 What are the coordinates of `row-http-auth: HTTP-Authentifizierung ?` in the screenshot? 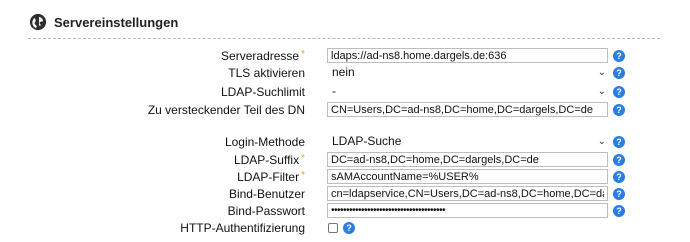 It's located at (345, 228).